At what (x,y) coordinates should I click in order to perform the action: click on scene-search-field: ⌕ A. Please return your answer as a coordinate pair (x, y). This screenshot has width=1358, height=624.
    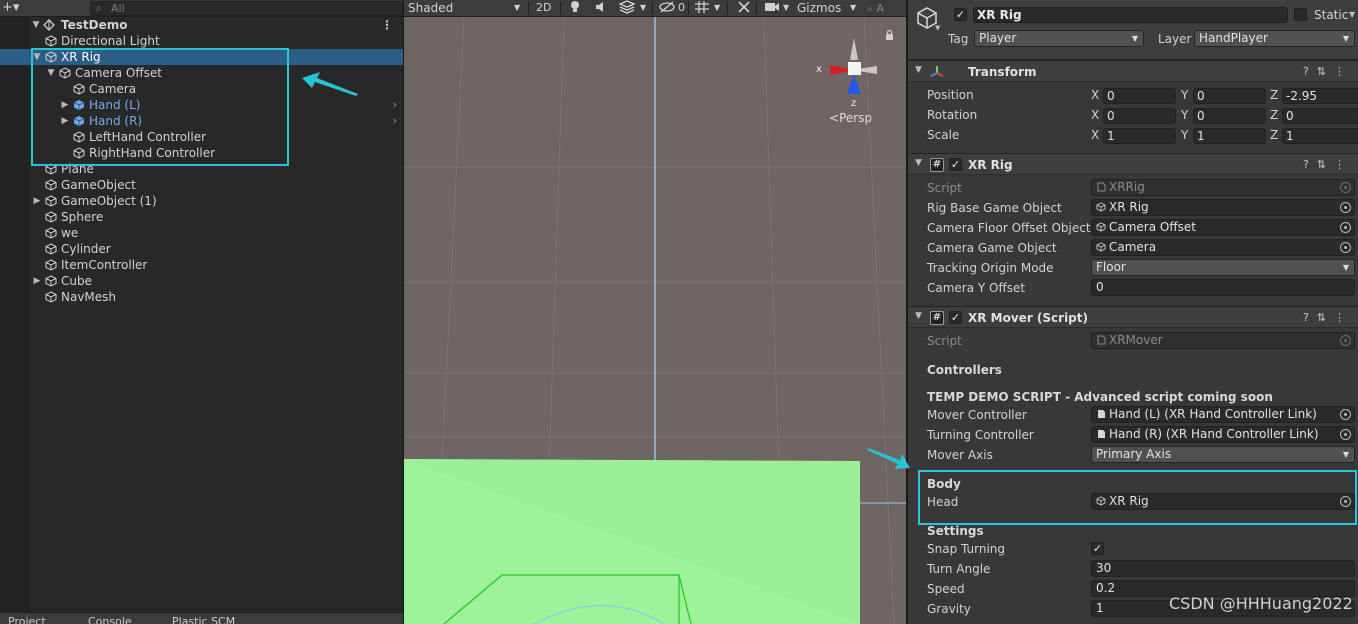
    Looking at the image, I should click on (875, 8).